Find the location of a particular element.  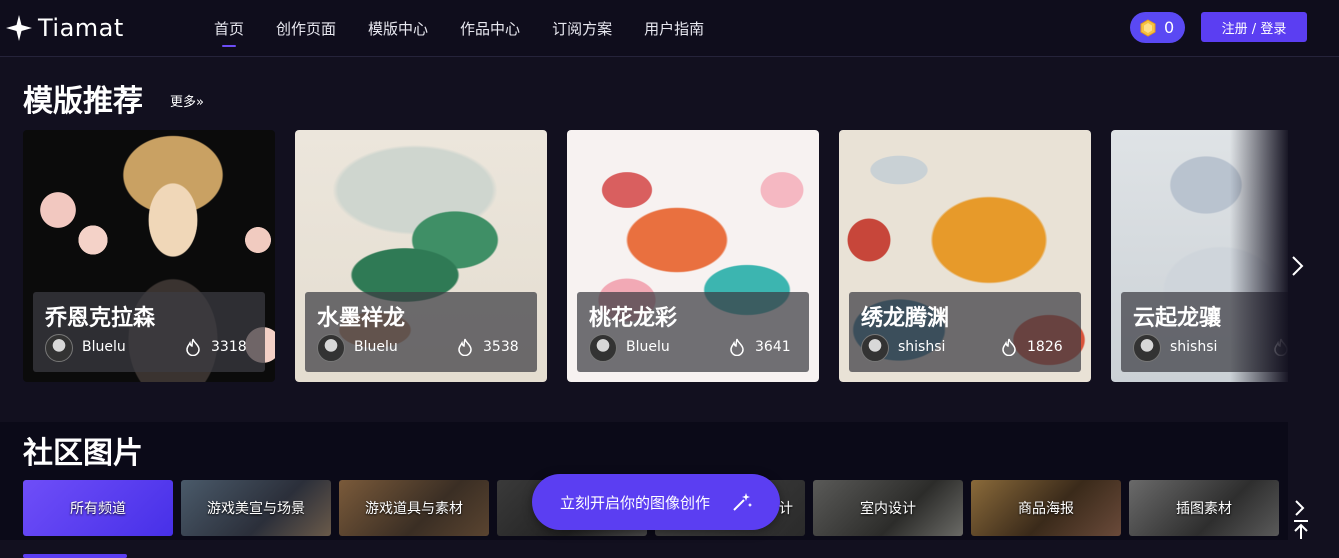

coin-count: 0 is located at coordinates (1169, 27).